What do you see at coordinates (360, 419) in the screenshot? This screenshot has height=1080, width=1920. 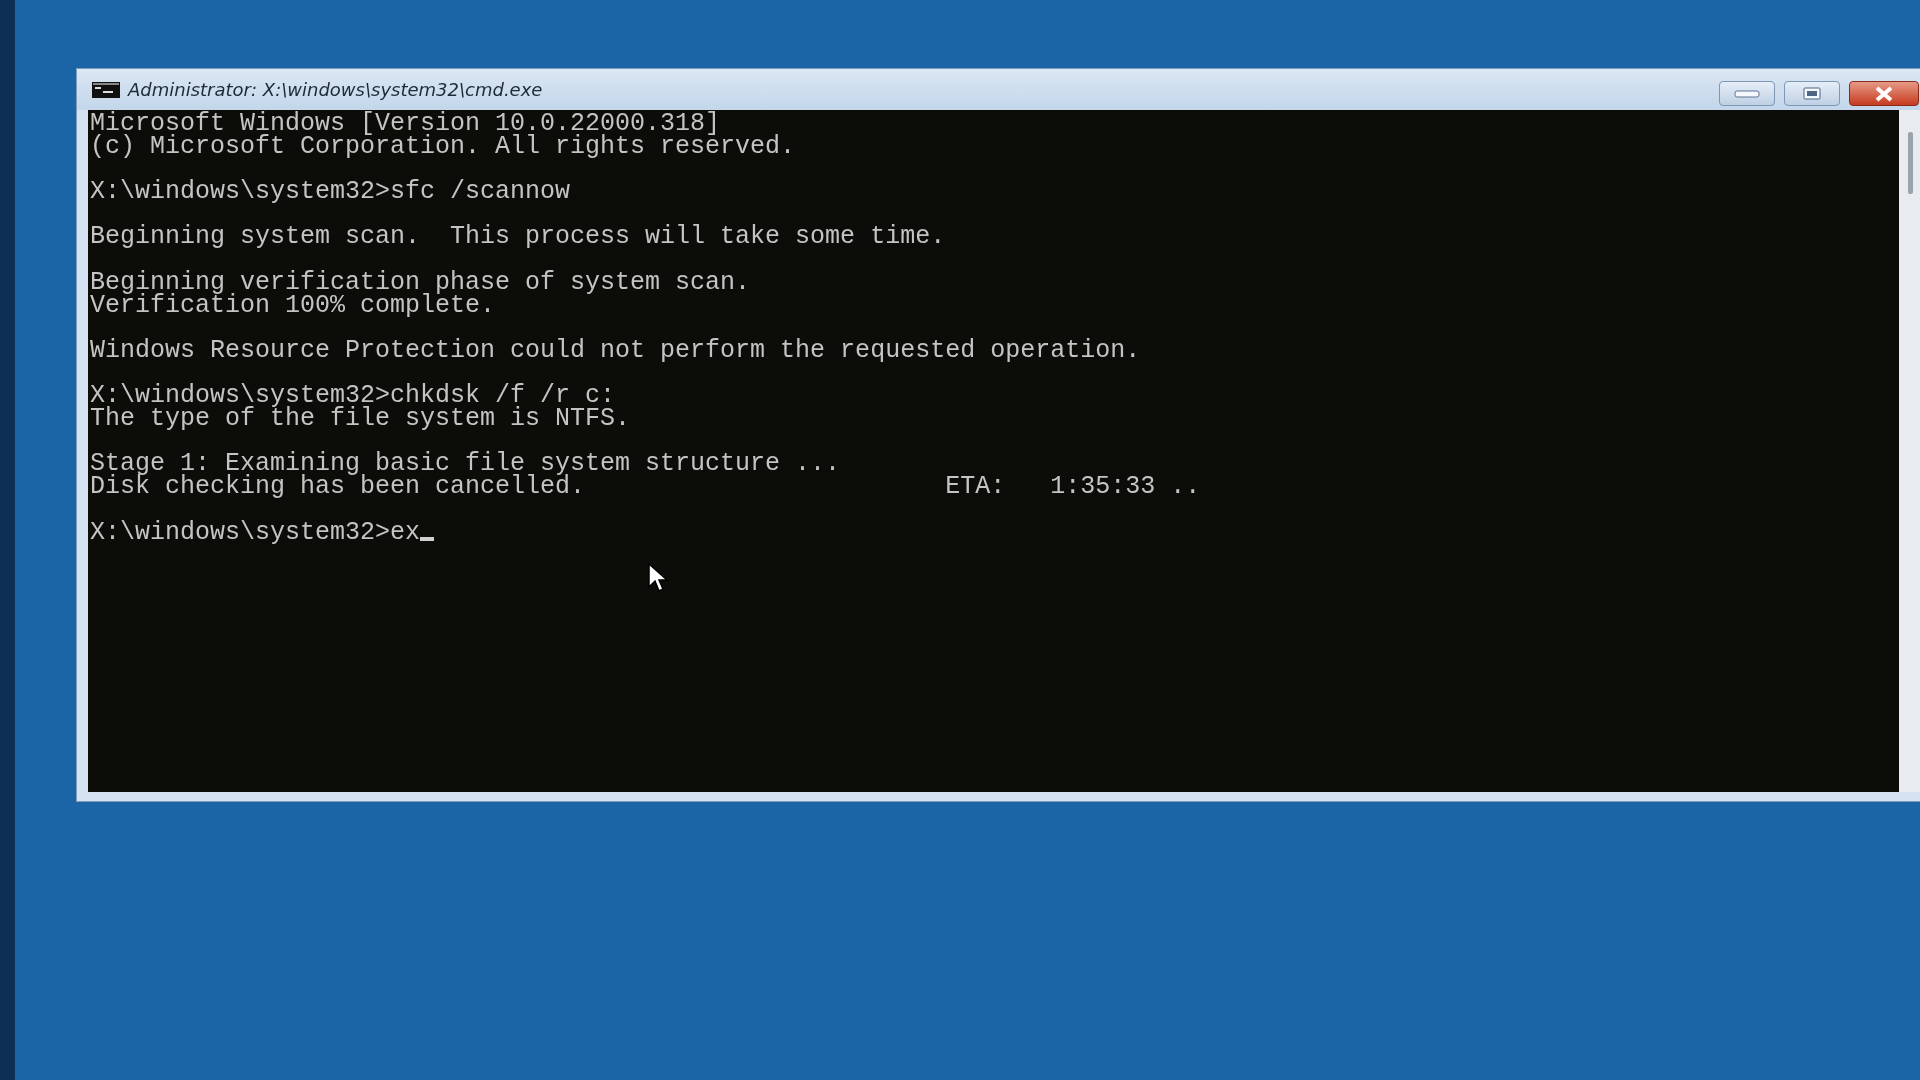 I see `console-line: The type of the file system is NTFS.` at bounding box center [360, 419].